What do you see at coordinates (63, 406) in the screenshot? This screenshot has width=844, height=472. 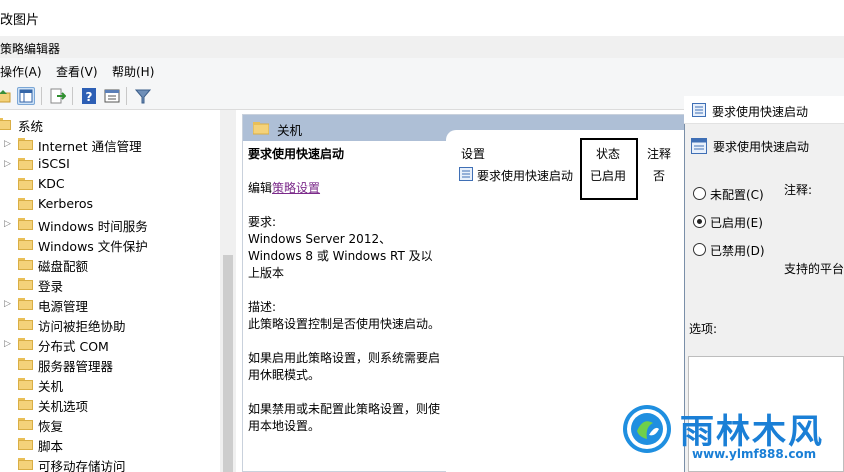 I see `tree-item-label: 关机选项` at bounding box center [63, 406].